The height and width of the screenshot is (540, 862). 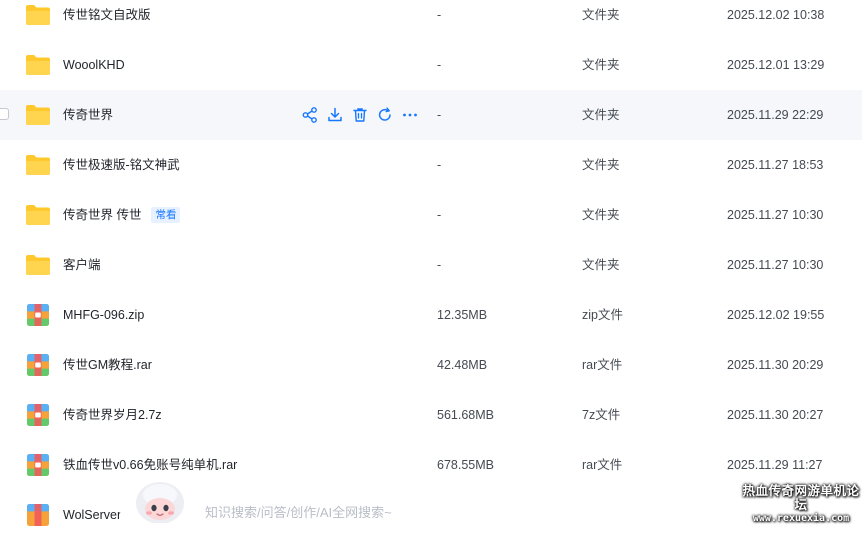 What do you see at coordinates (298, 511) in the screenshot?
I see `assistant-search-placeholder: 知识搜索/问答/创作/AI全网搜索~` at bounding box center [298, 511].